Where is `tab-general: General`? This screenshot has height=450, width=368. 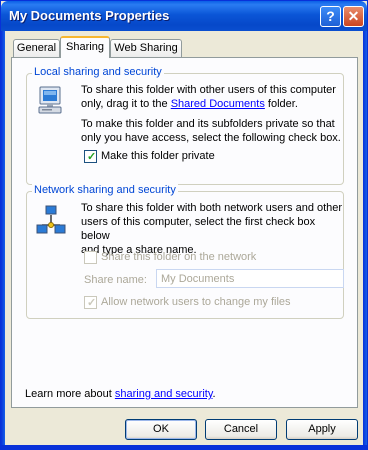 tab-general: General is located at coordinates (36, 48).